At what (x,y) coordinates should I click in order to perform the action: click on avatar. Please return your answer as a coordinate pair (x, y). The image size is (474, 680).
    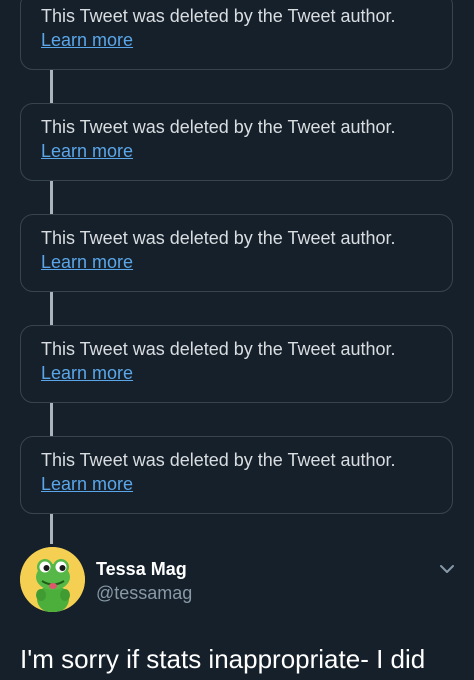
    Looking at the image, I should click on (52, 579).